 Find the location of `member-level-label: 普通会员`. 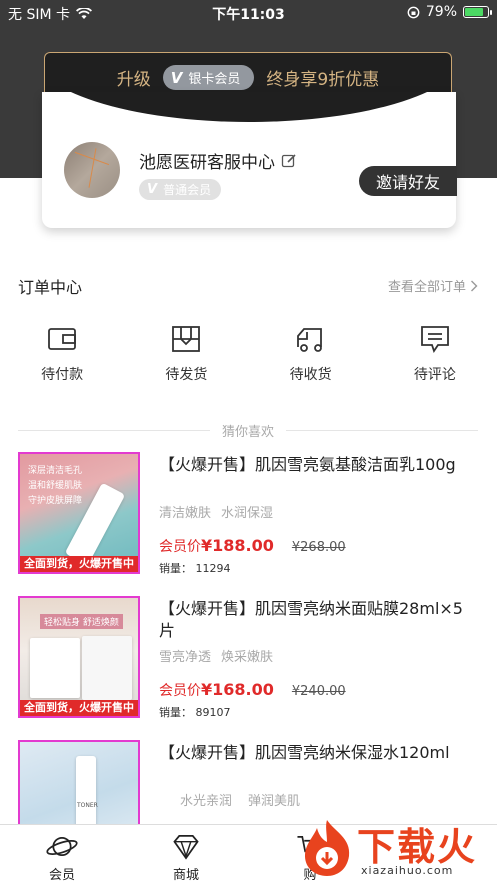

member-level-label: 普通会员 is located at coordinates (187, 190).